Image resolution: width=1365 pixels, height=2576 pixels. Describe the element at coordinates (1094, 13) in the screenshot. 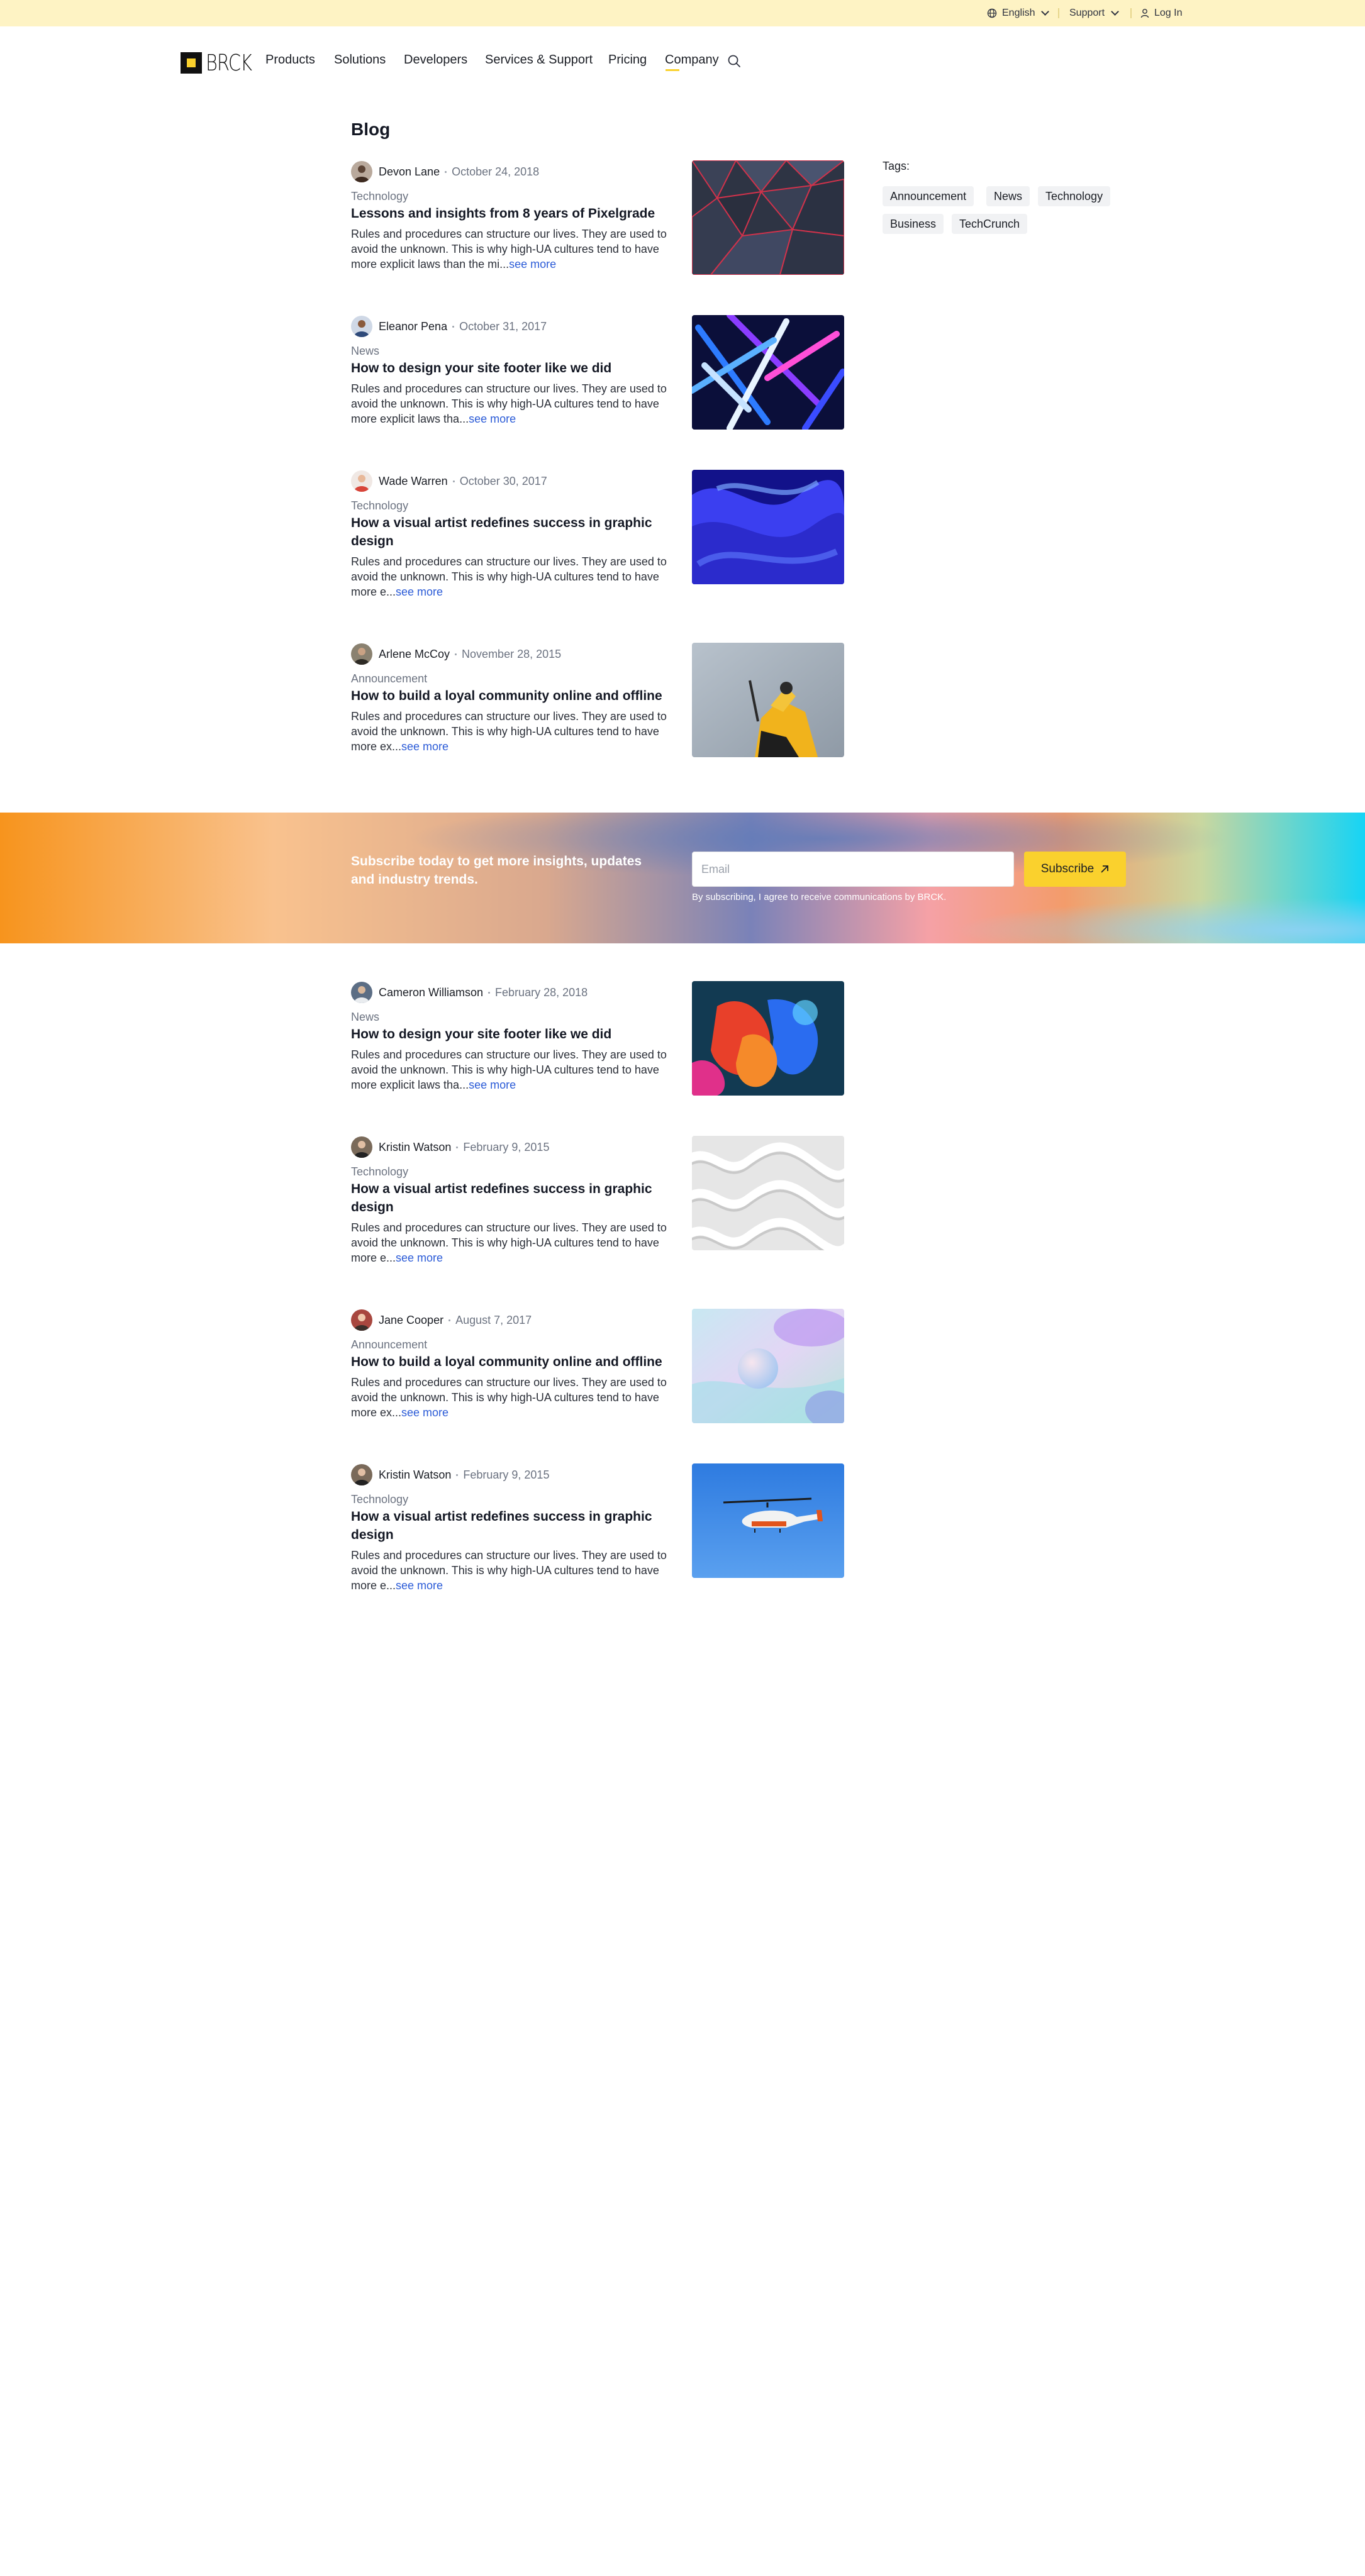

I see `support-menu: Support` at that location.